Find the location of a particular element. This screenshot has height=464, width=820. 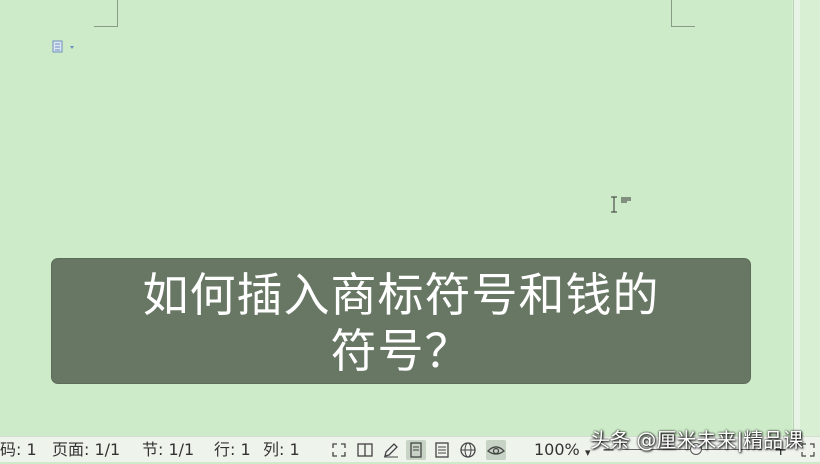

column-status: 列: 1 is located at coordinates (281, 449).